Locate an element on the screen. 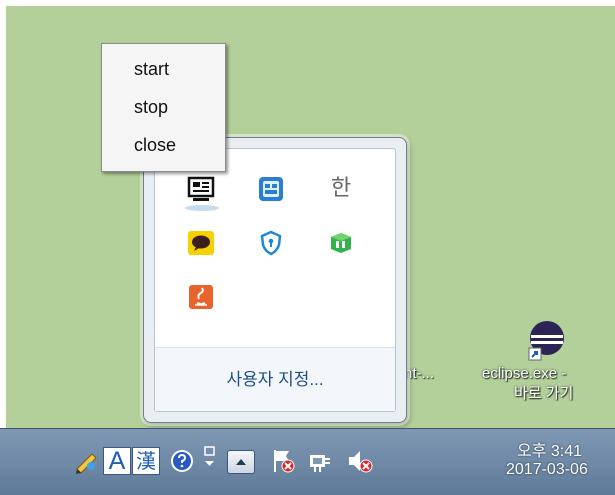 The height and width of the screenshot is (495, 615). context-menu: start stop close is located at coordinates (163, 107).